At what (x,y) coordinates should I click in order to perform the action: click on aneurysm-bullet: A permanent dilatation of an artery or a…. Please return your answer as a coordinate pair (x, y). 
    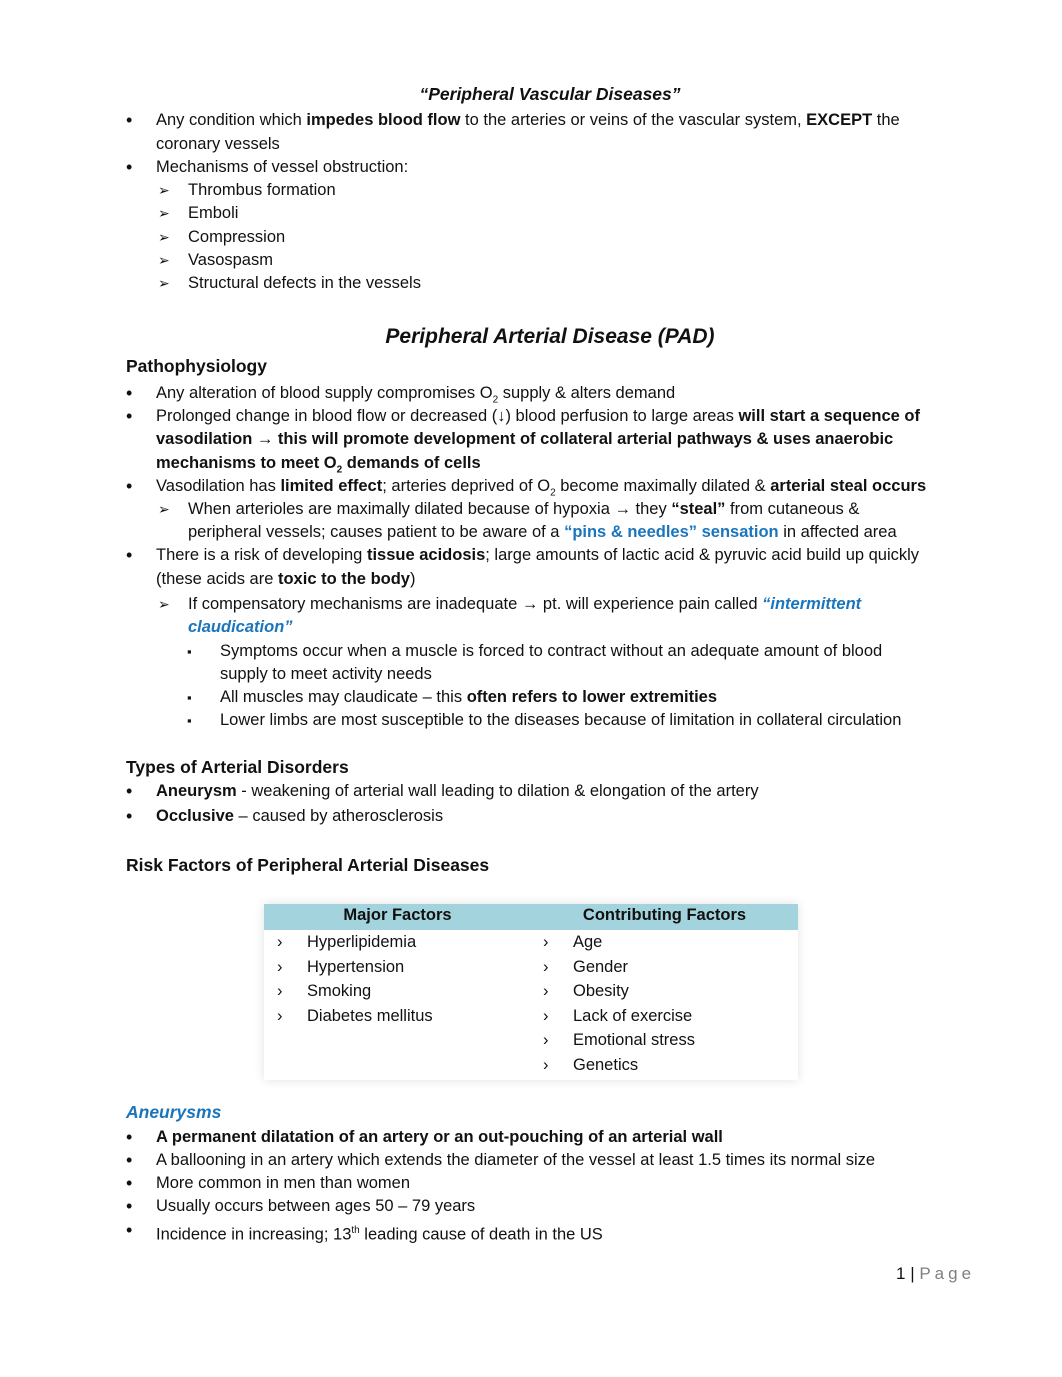
    Looking at the image, I should click on (424, 1137).